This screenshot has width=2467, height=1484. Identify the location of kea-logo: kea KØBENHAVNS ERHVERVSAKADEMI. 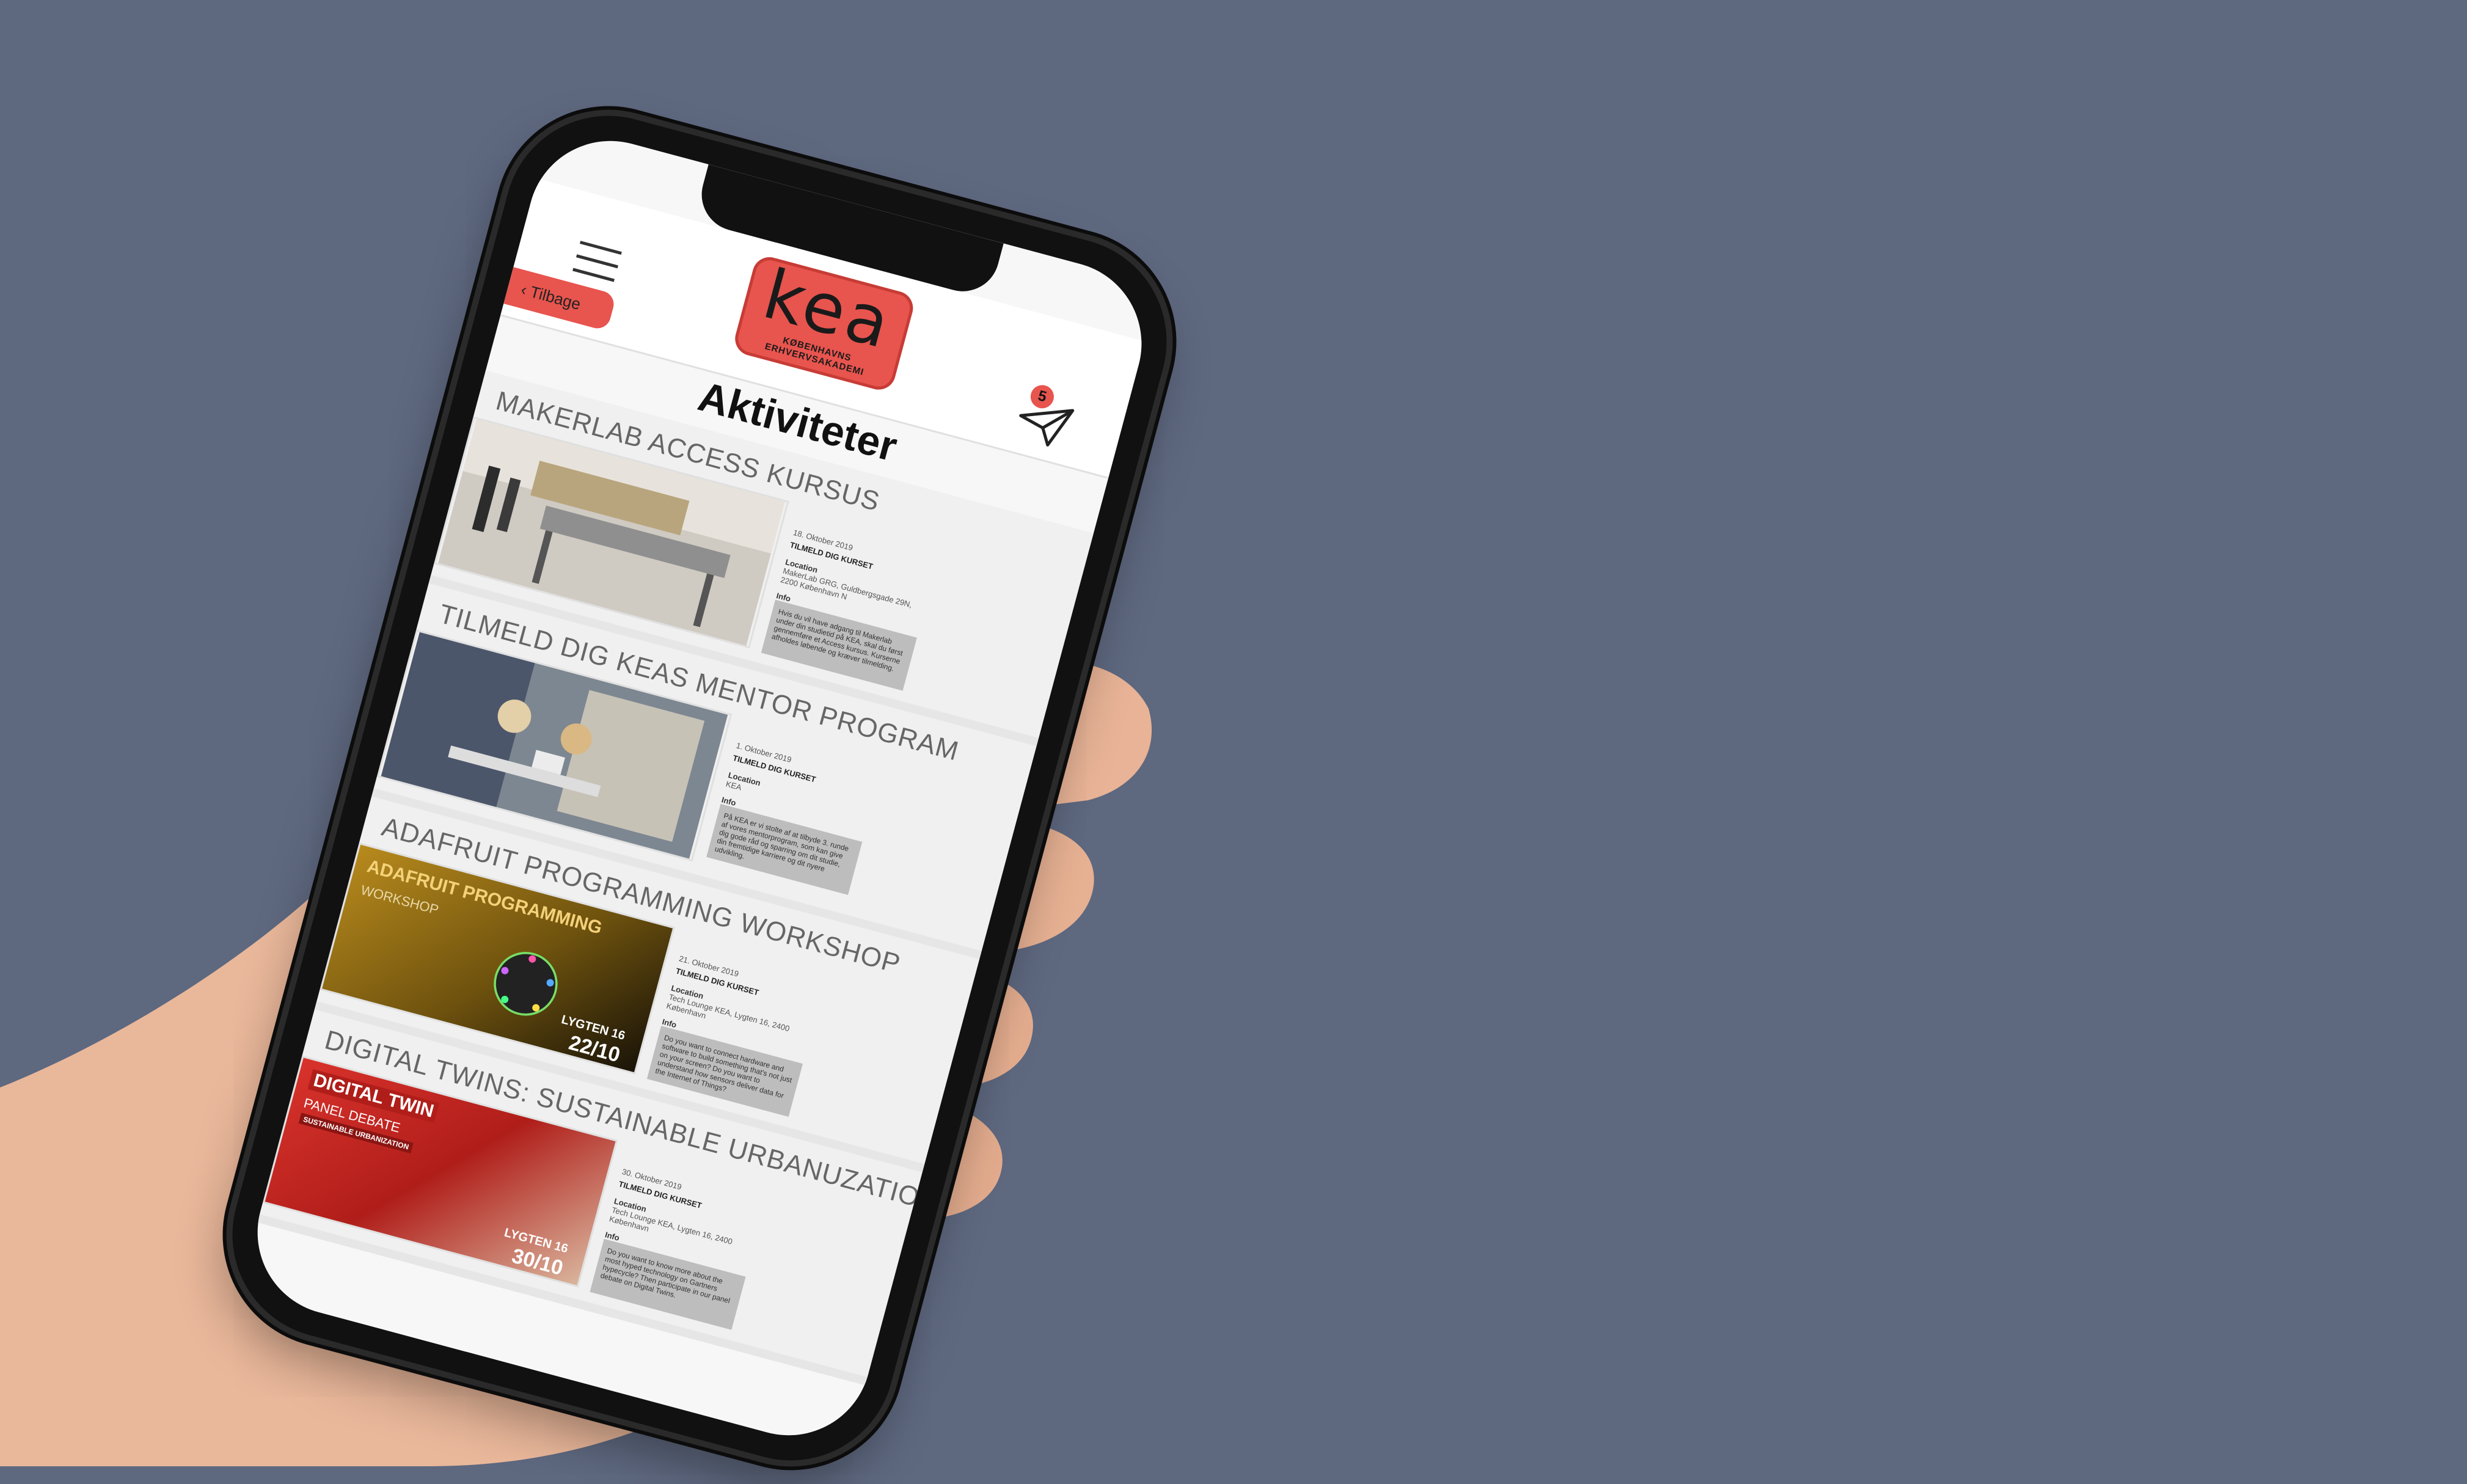
(824, 323).